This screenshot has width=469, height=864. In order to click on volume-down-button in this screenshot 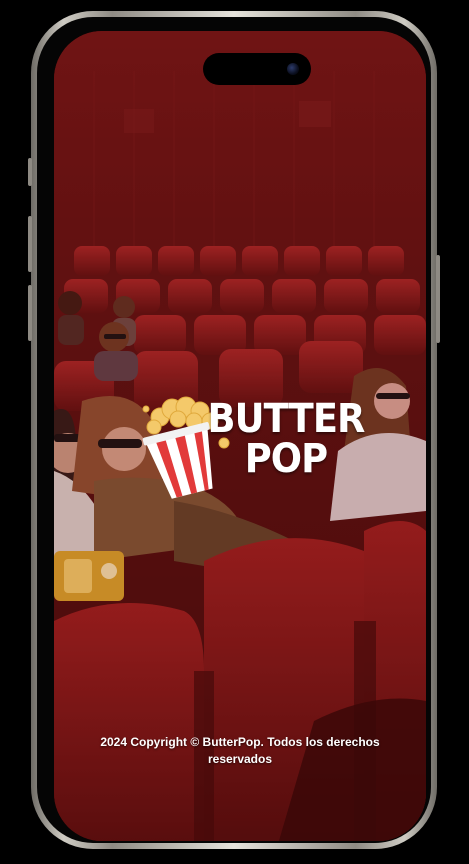, I will do `click(30, 313)`.